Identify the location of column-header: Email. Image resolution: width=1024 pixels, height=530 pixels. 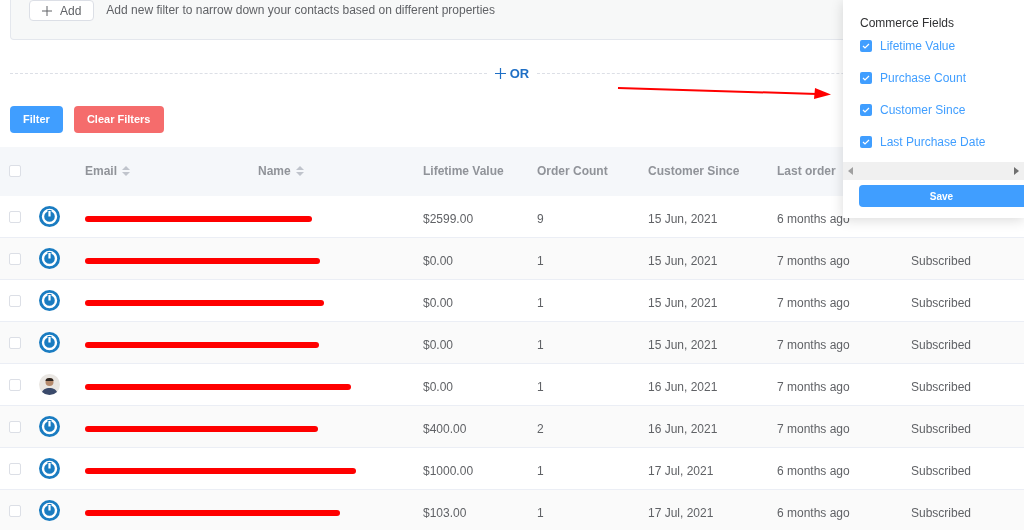
(107, 171).